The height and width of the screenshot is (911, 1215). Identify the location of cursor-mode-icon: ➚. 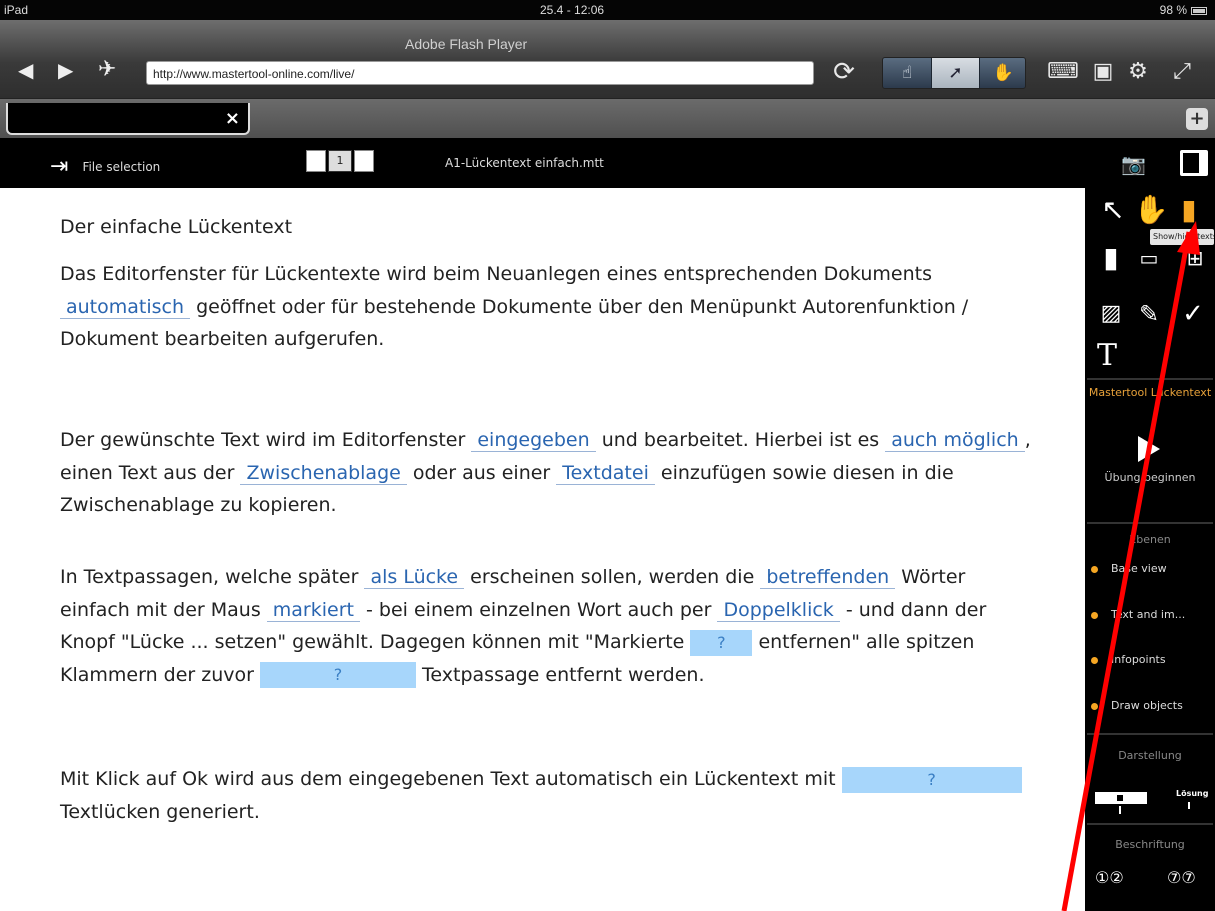
(955, 73).